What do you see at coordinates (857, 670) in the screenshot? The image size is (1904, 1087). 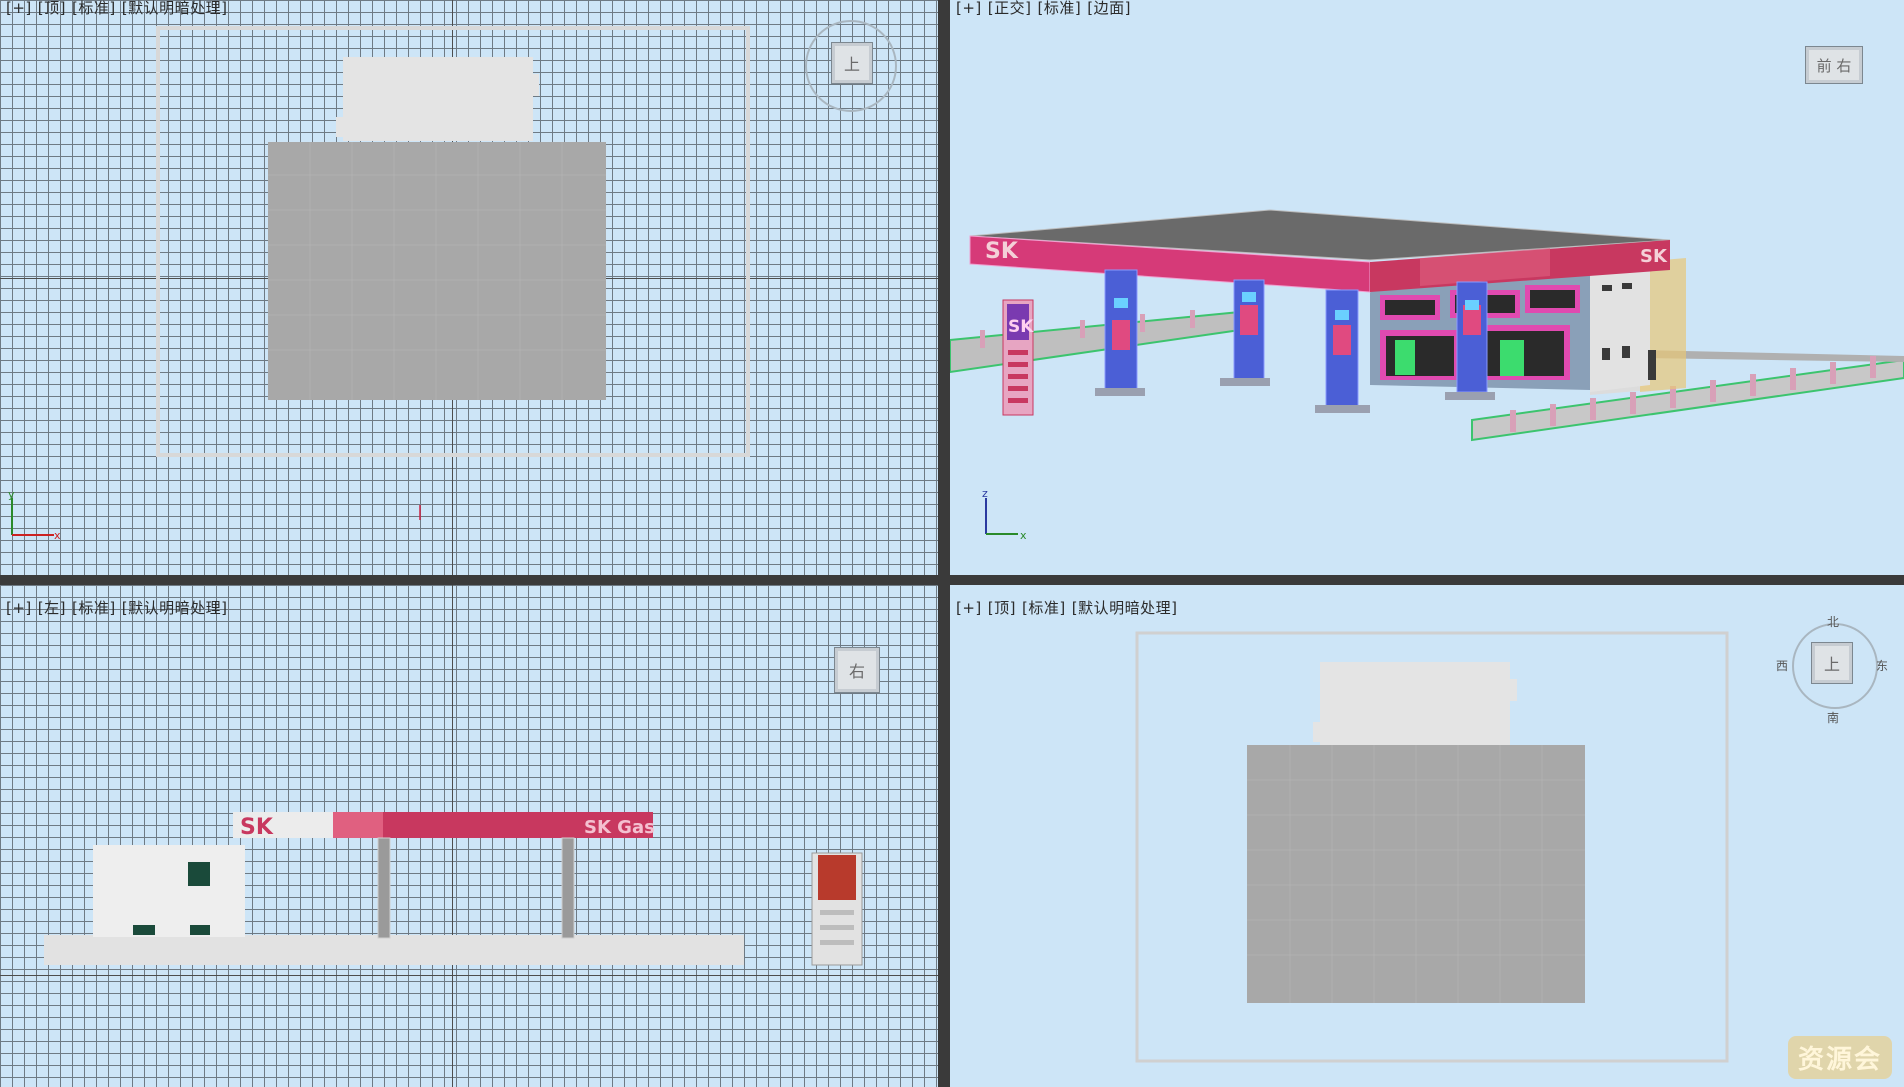 I see `view-cube: 右` at bounding box center [857, 670].